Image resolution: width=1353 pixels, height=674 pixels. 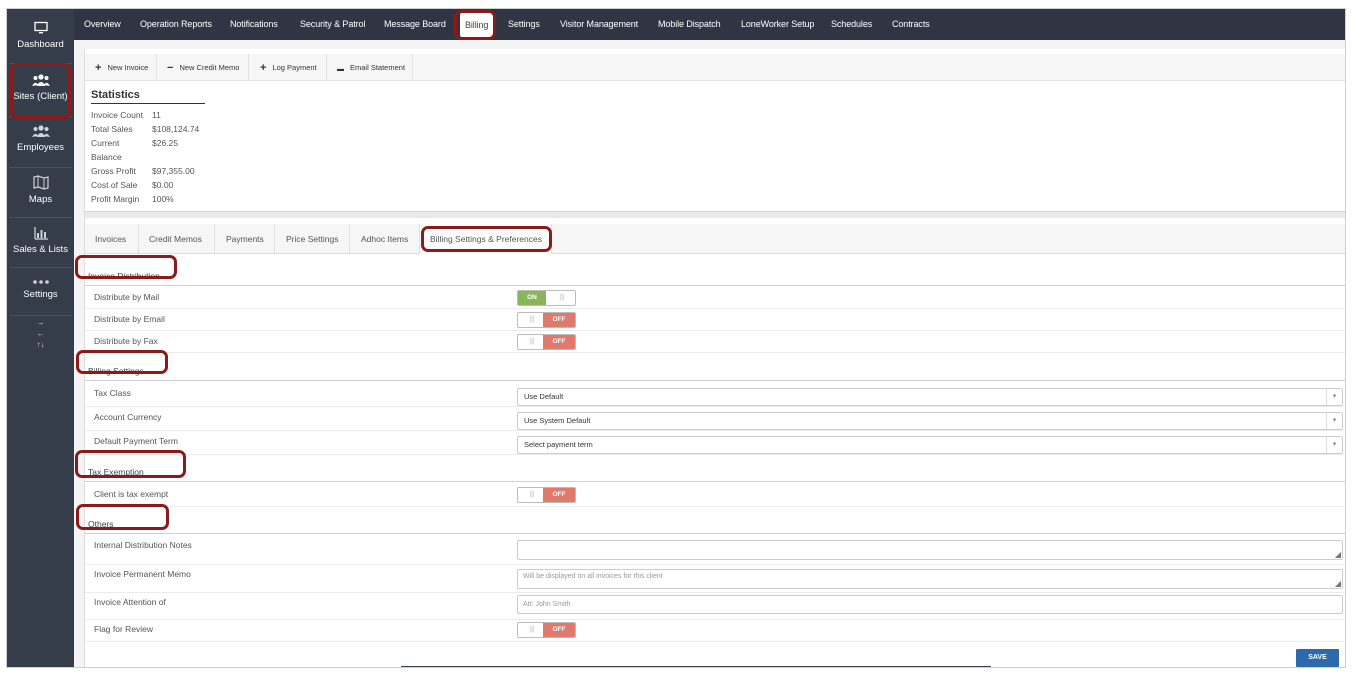 I want to click on stat-label: Profit Margin, so click(x=115, y=199).